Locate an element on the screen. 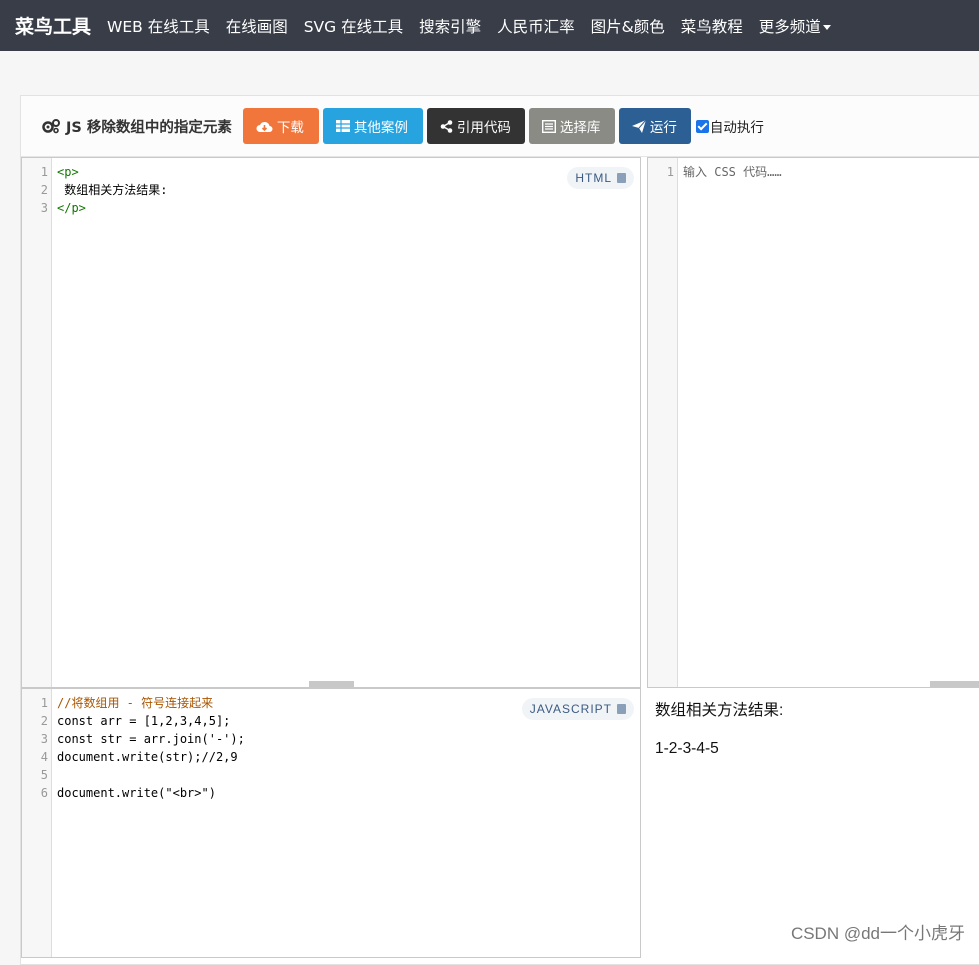 Image resolution: width=979 pixels, height=965 pixels. nav-more-label: 更多频道 is located at coordinates (790, 27).